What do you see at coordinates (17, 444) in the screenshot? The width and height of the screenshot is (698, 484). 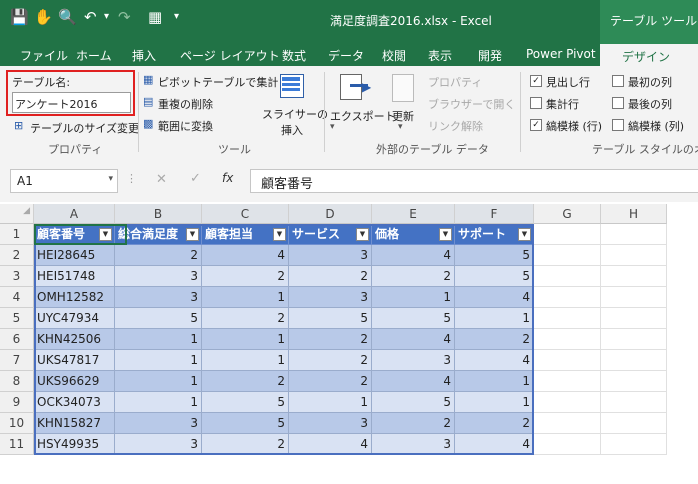 I see `row-header: 11` at bounding box center [17, 444].